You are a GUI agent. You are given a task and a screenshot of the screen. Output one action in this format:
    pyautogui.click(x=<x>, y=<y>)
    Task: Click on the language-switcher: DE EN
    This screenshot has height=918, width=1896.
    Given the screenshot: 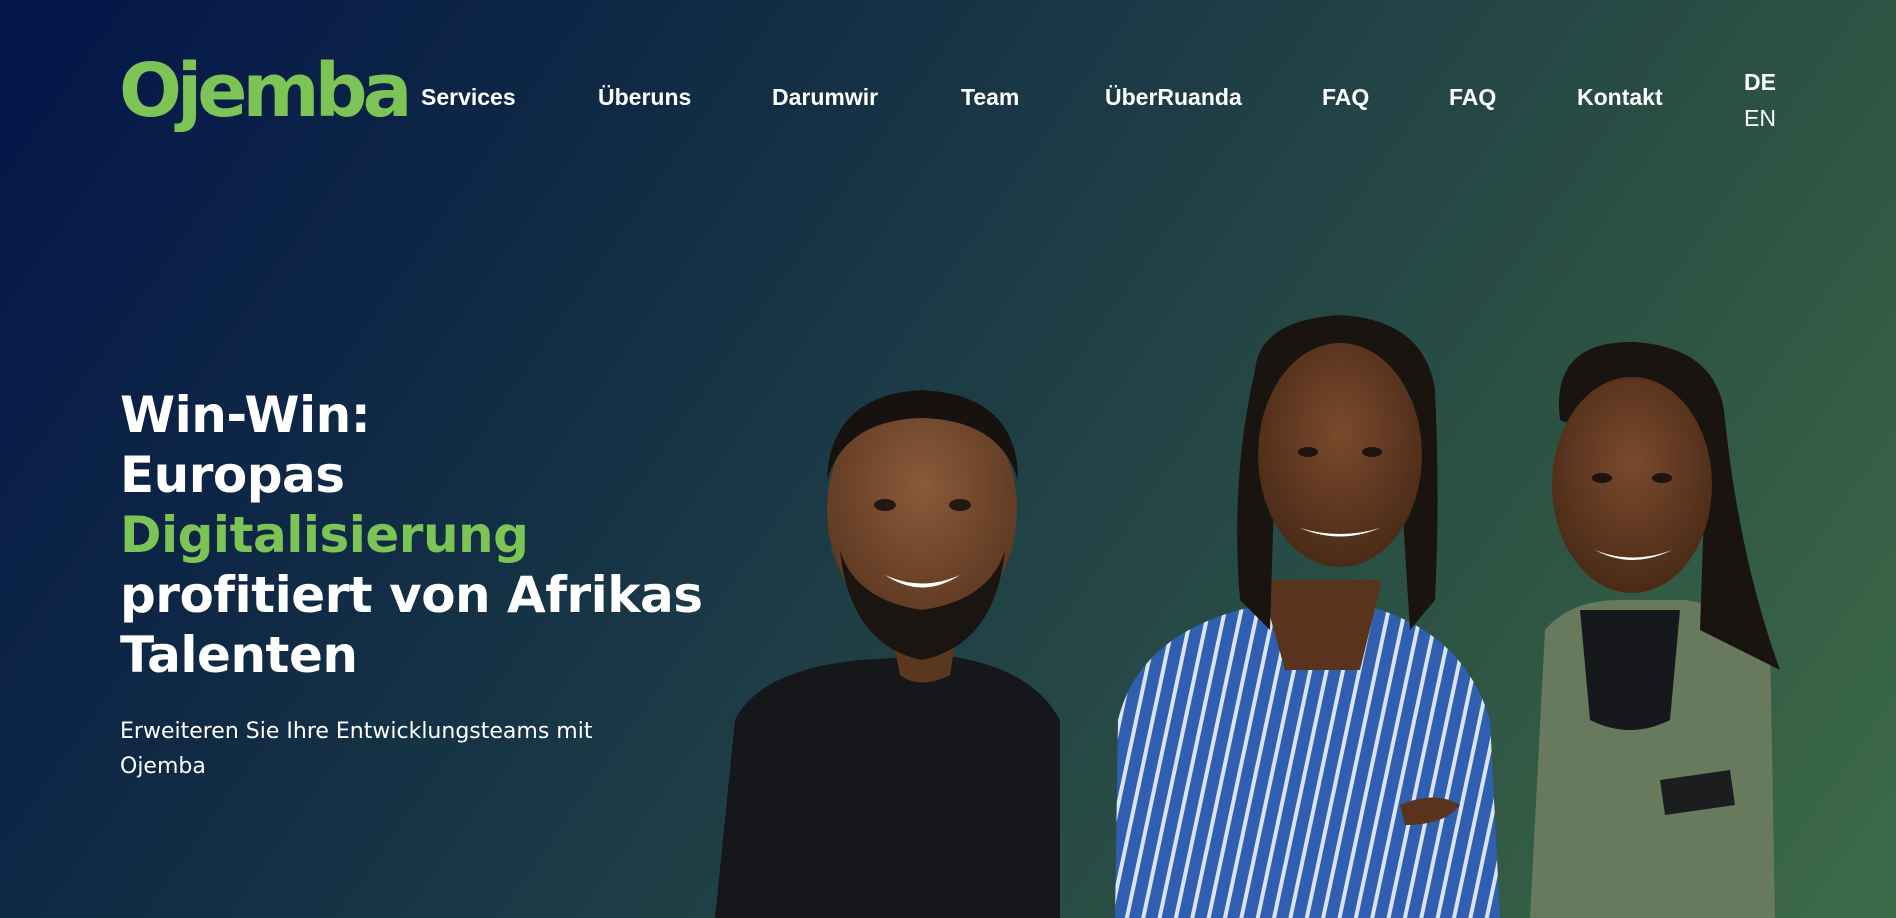 What is the action you would take?
    pyautogui.click(x=1764, y=100)
    